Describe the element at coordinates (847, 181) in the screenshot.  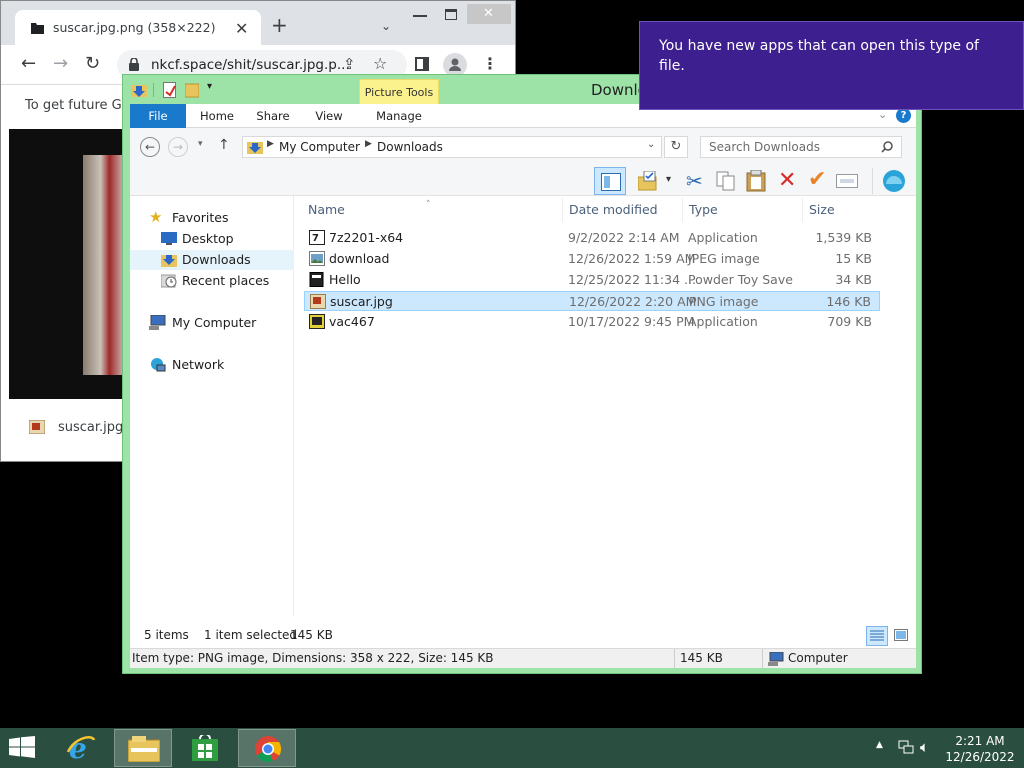
I see `rename-icon` at that location.